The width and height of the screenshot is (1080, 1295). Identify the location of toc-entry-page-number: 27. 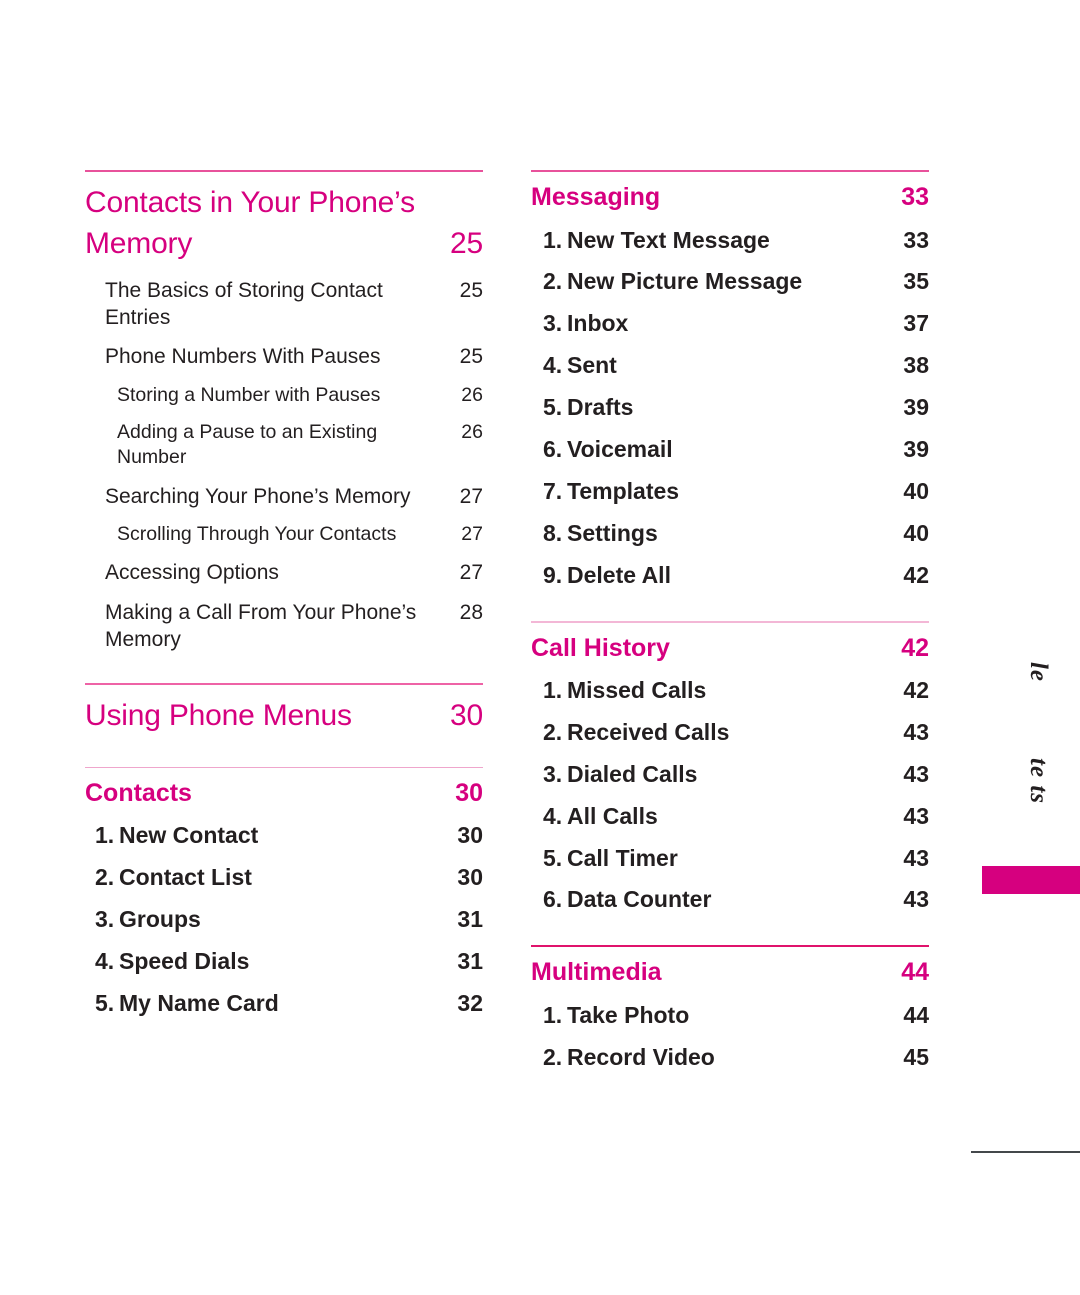
(472, 534).